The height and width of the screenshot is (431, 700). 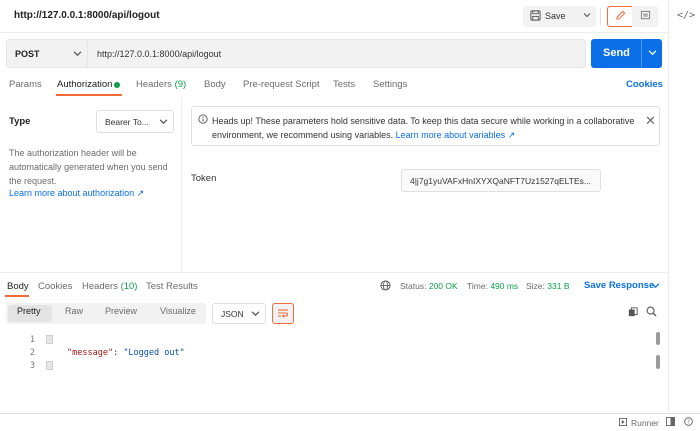 I want to click on edit-button, so click(x=620, y=16).